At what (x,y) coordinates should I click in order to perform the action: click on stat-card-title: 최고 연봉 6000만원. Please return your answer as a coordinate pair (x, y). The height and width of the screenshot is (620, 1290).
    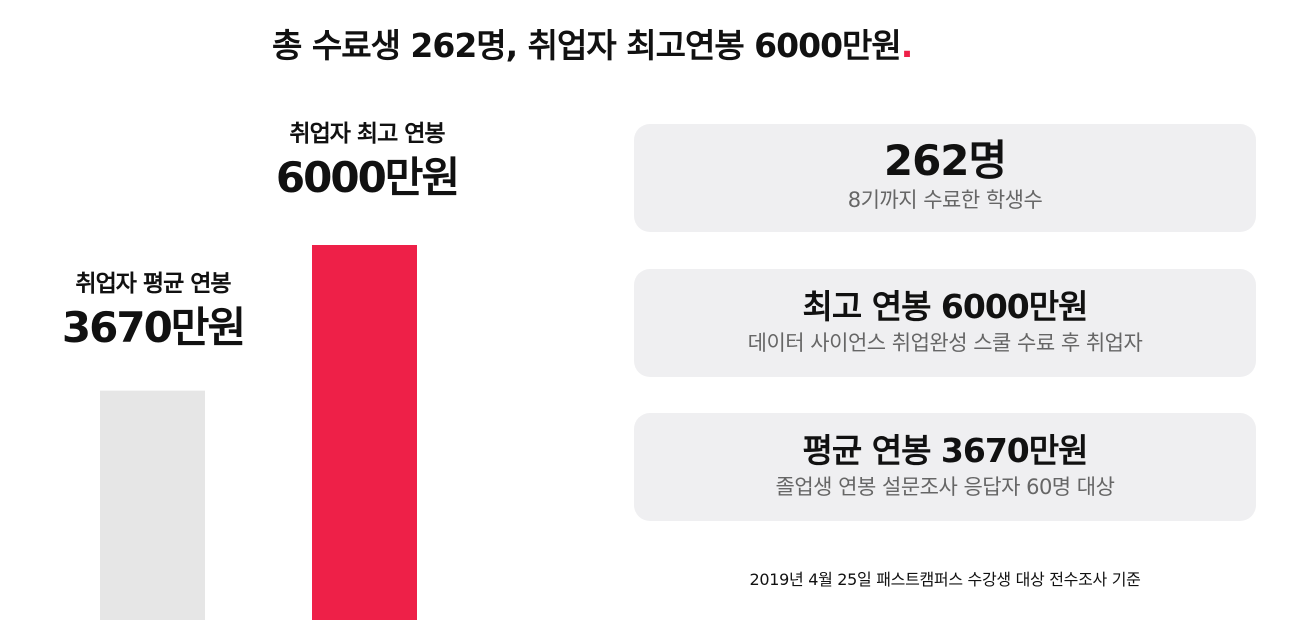
    Looking at the image, I should click on (945, 306).